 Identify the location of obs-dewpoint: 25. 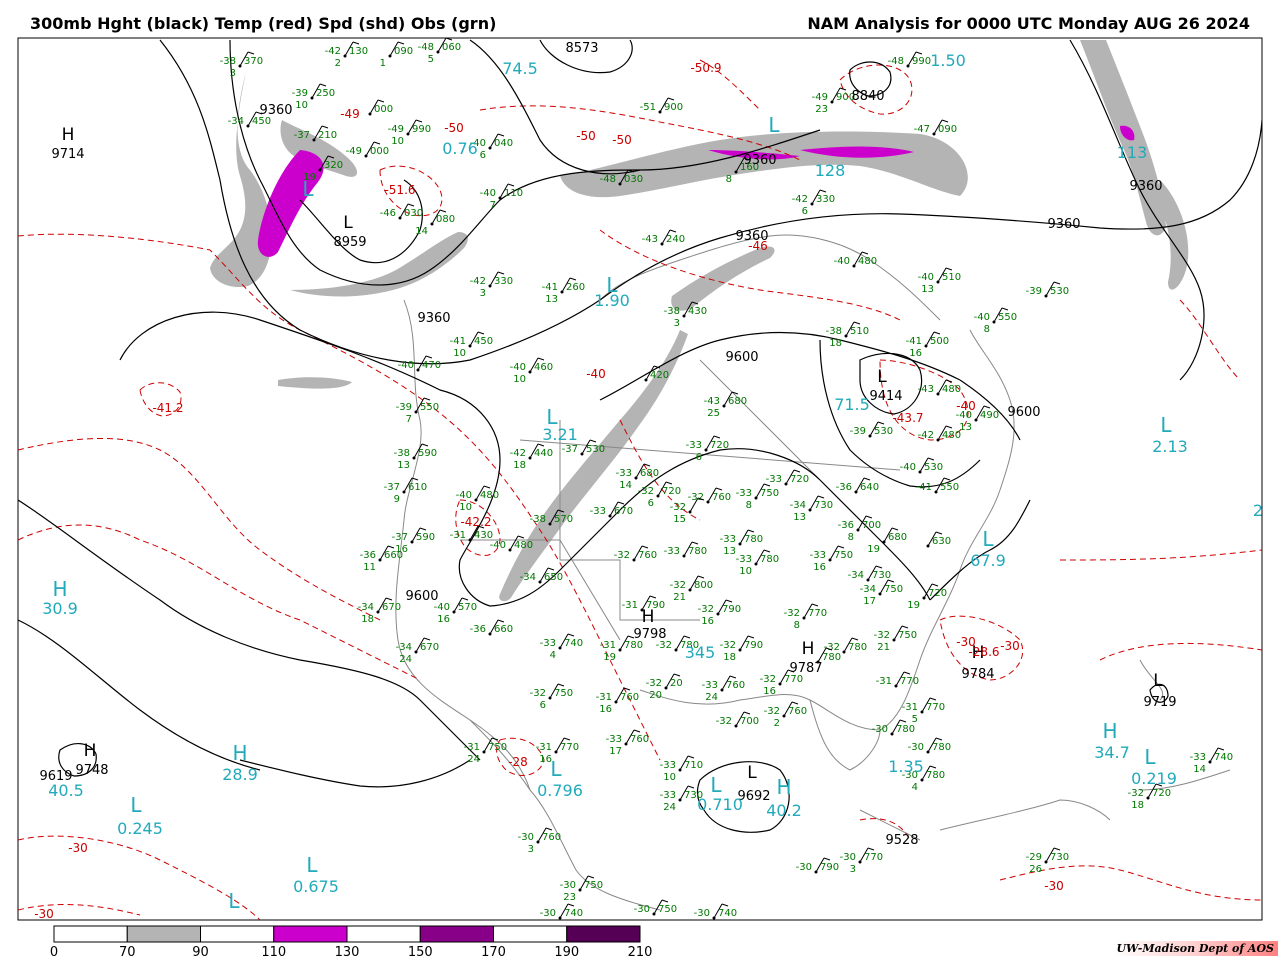
(713, 413).